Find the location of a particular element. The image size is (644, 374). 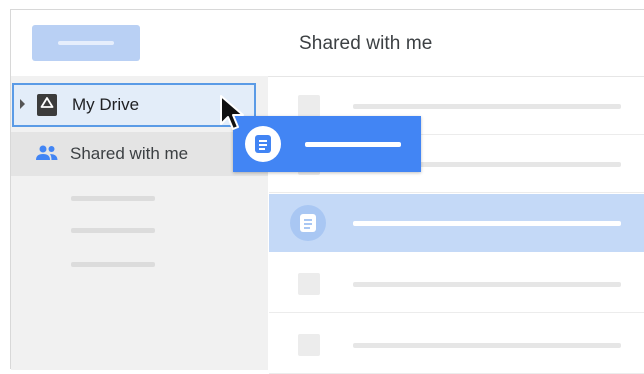

file-row-selected is located at coordinates (456, 223).